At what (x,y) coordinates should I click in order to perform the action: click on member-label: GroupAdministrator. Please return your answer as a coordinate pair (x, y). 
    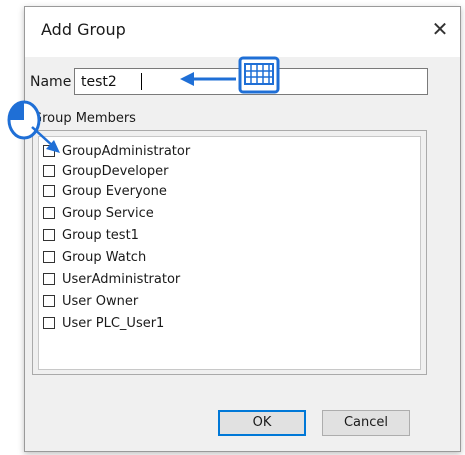
    Looking at the image, I should click on (126, 151).